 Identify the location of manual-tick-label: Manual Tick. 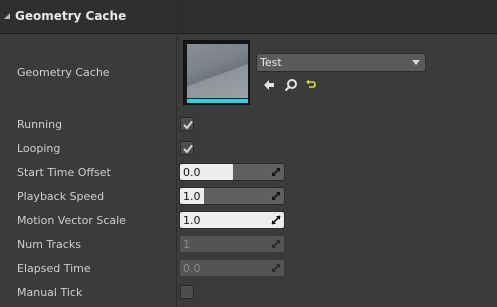
(50, 292).